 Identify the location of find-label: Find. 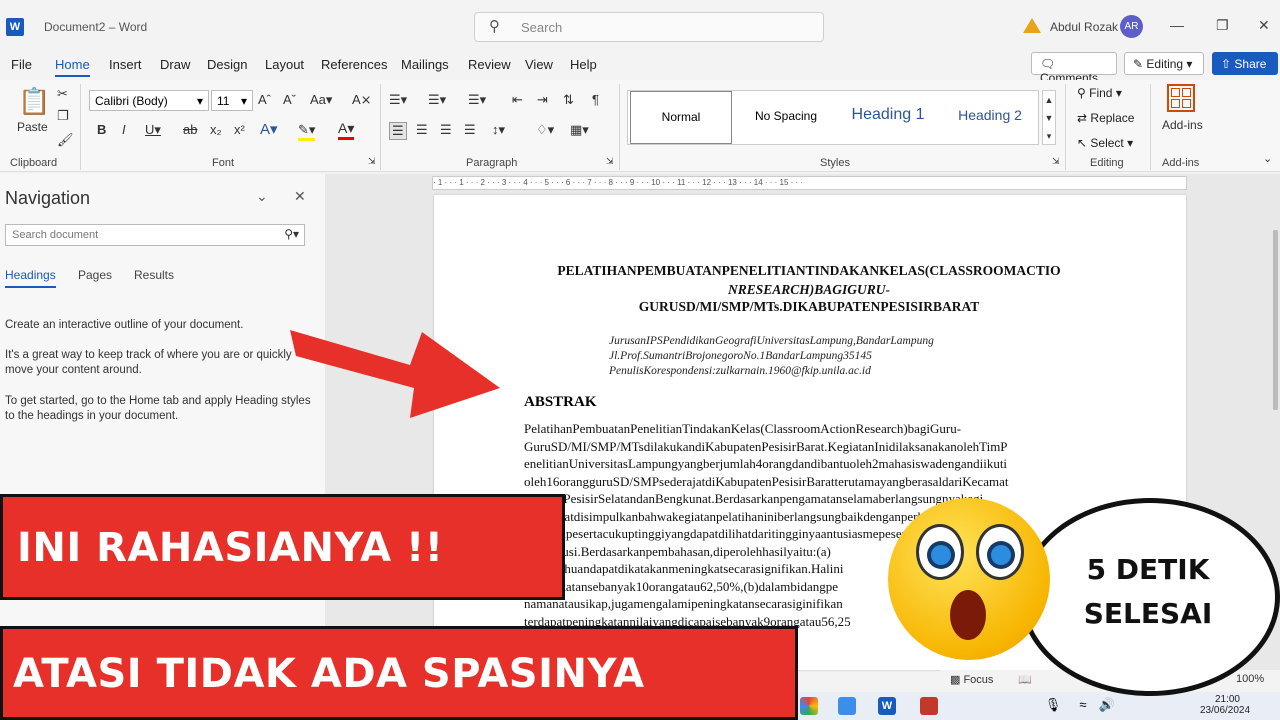
(1101, 93).